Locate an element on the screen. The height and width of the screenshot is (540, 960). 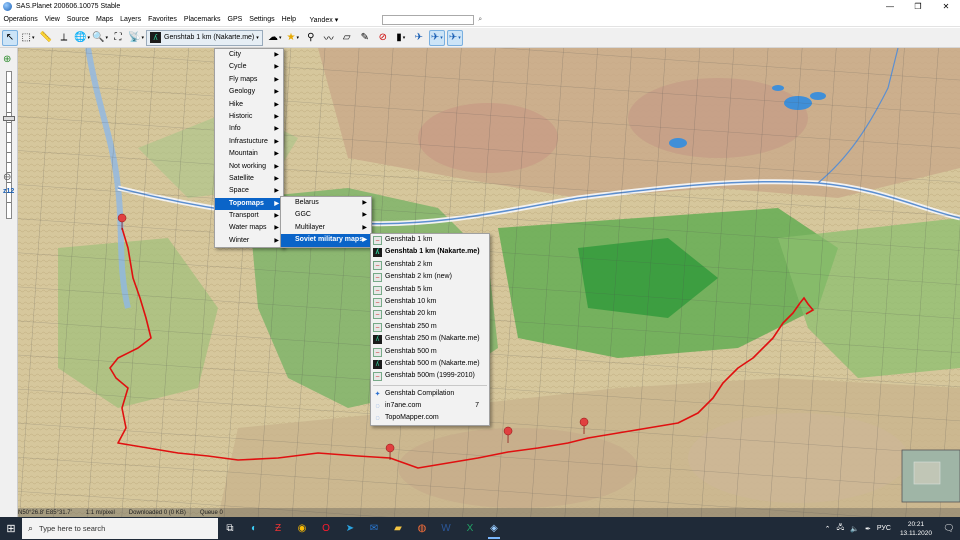
selection-tool-button: ⬚ ▾ is located at coordinates (28, 38).